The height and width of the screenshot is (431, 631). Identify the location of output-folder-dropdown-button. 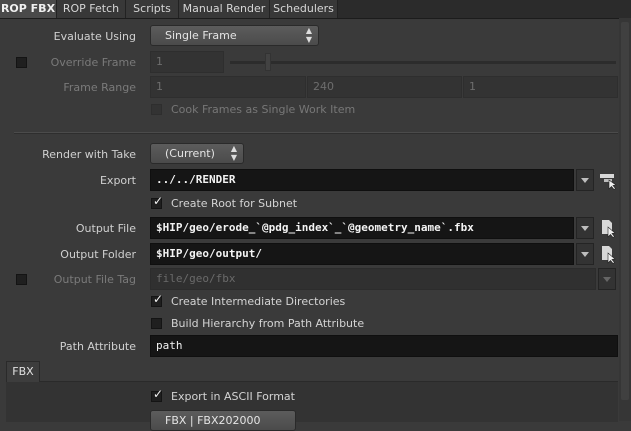
(585, 254).